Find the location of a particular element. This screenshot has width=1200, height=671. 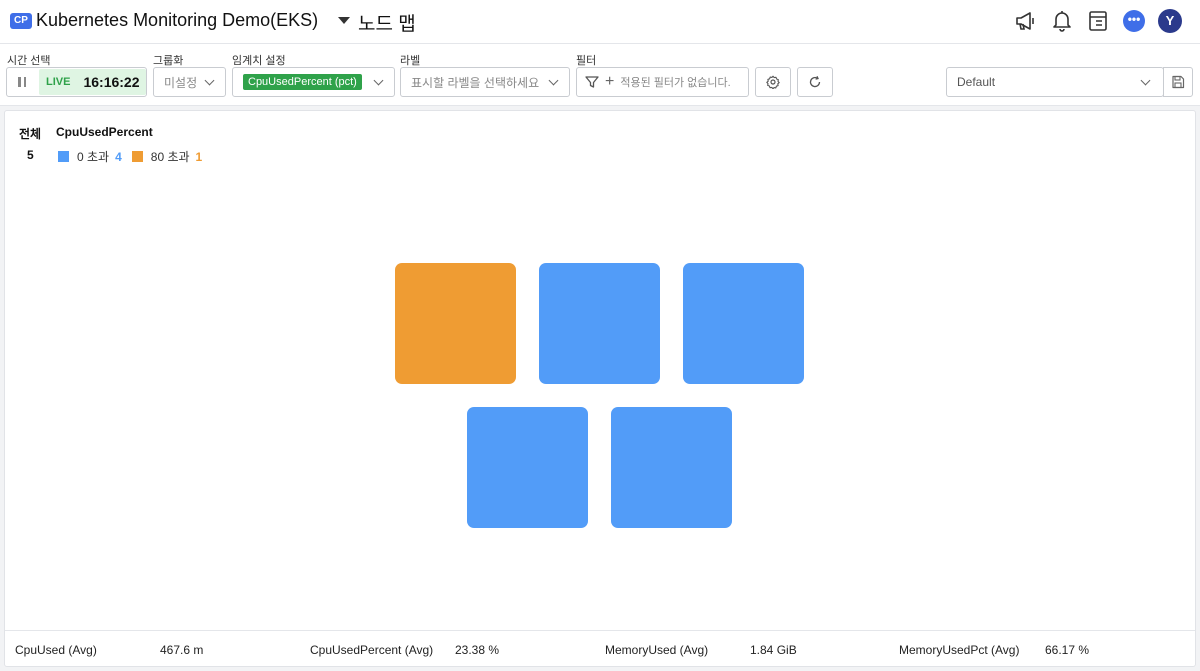

legend-item-label: 80 초과 is located at coordinates (170, 157).